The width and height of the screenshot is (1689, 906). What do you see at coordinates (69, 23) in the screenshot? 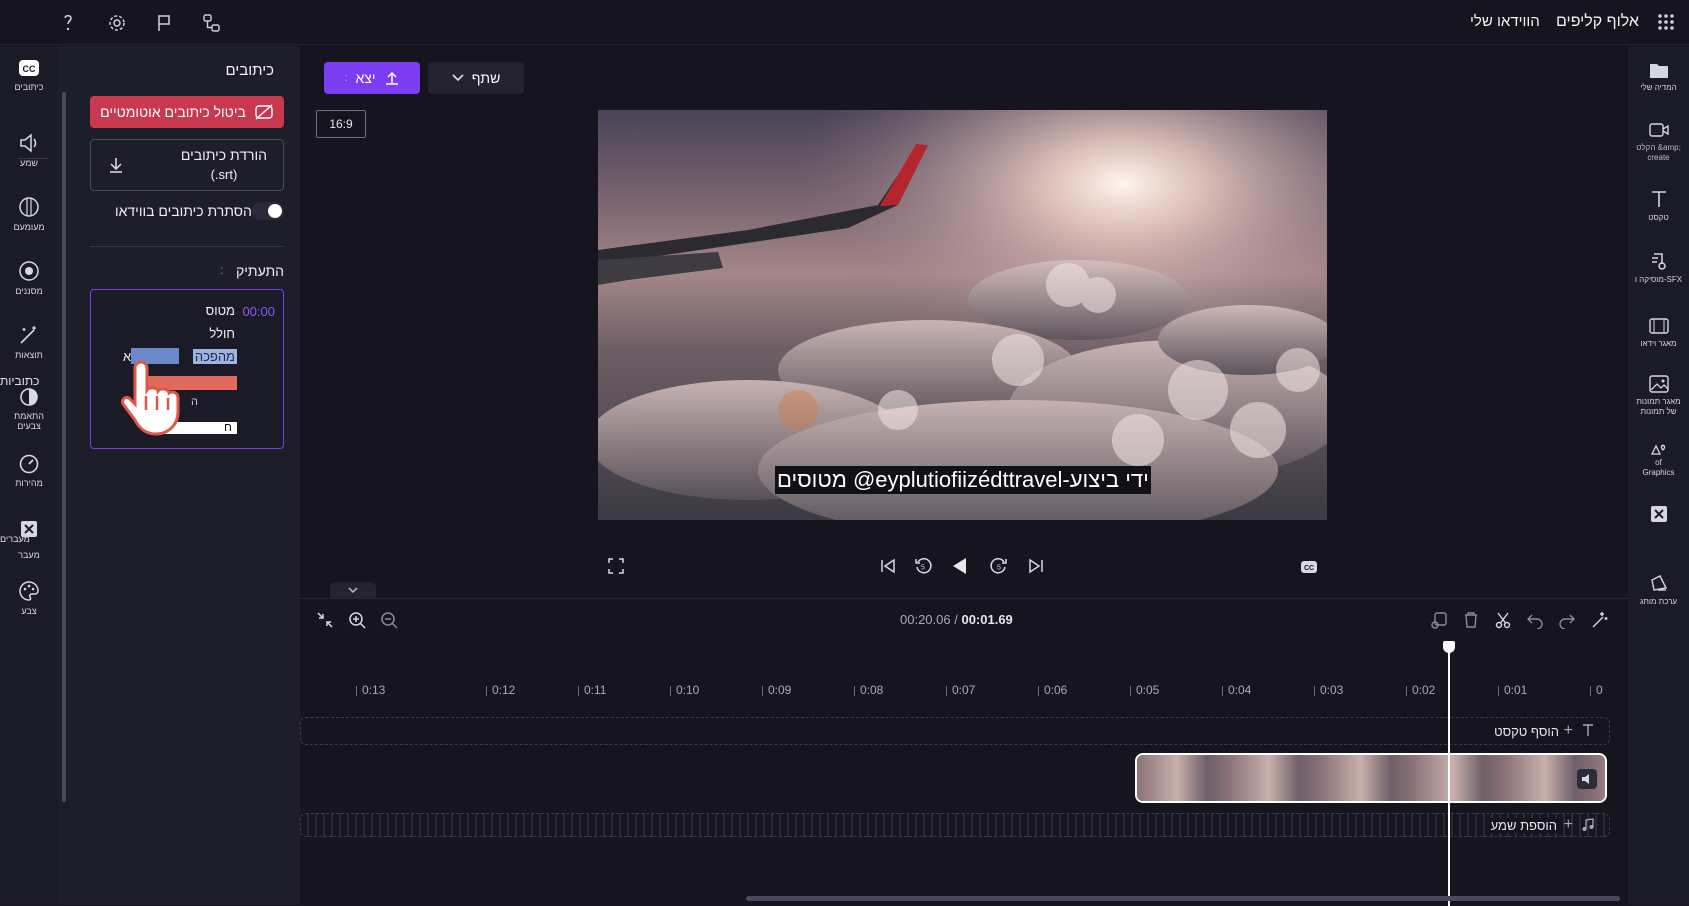
I see `help-icon` at bounding box center [69, 23].